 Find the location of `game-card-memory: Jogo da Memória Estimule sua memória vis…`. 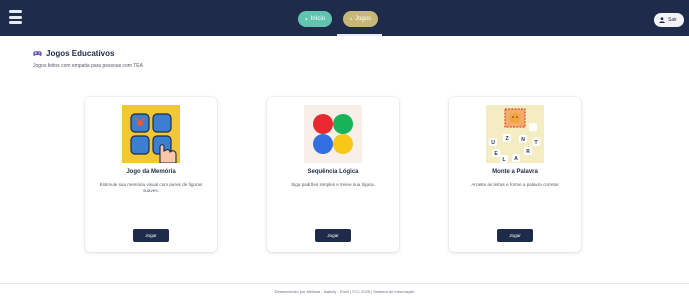

game-card-memory: Jogo da Memória Estimule sua memória vis… is located at coordinates (151, 174).